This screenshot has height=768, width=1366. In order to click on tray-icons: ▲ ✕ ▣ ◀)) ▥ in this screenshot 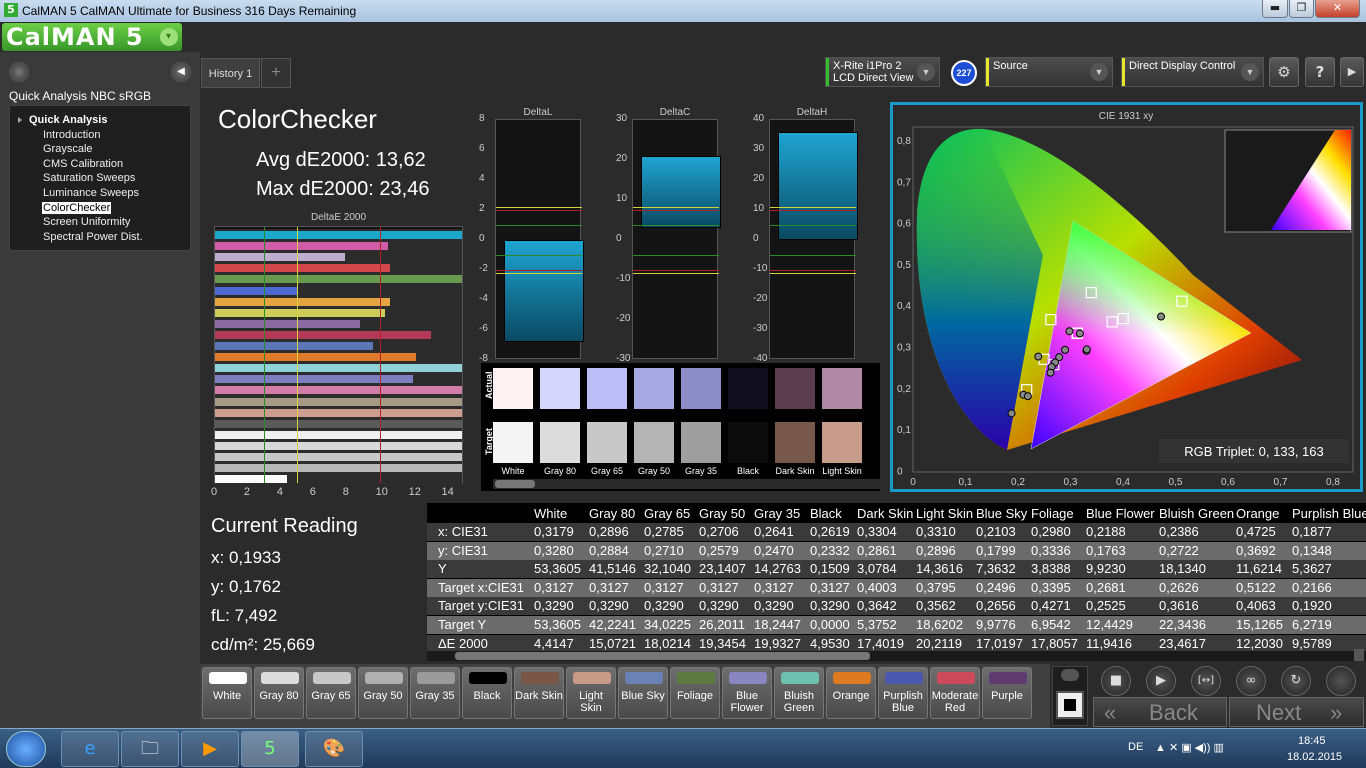, I will do `click(1189, 747)`.